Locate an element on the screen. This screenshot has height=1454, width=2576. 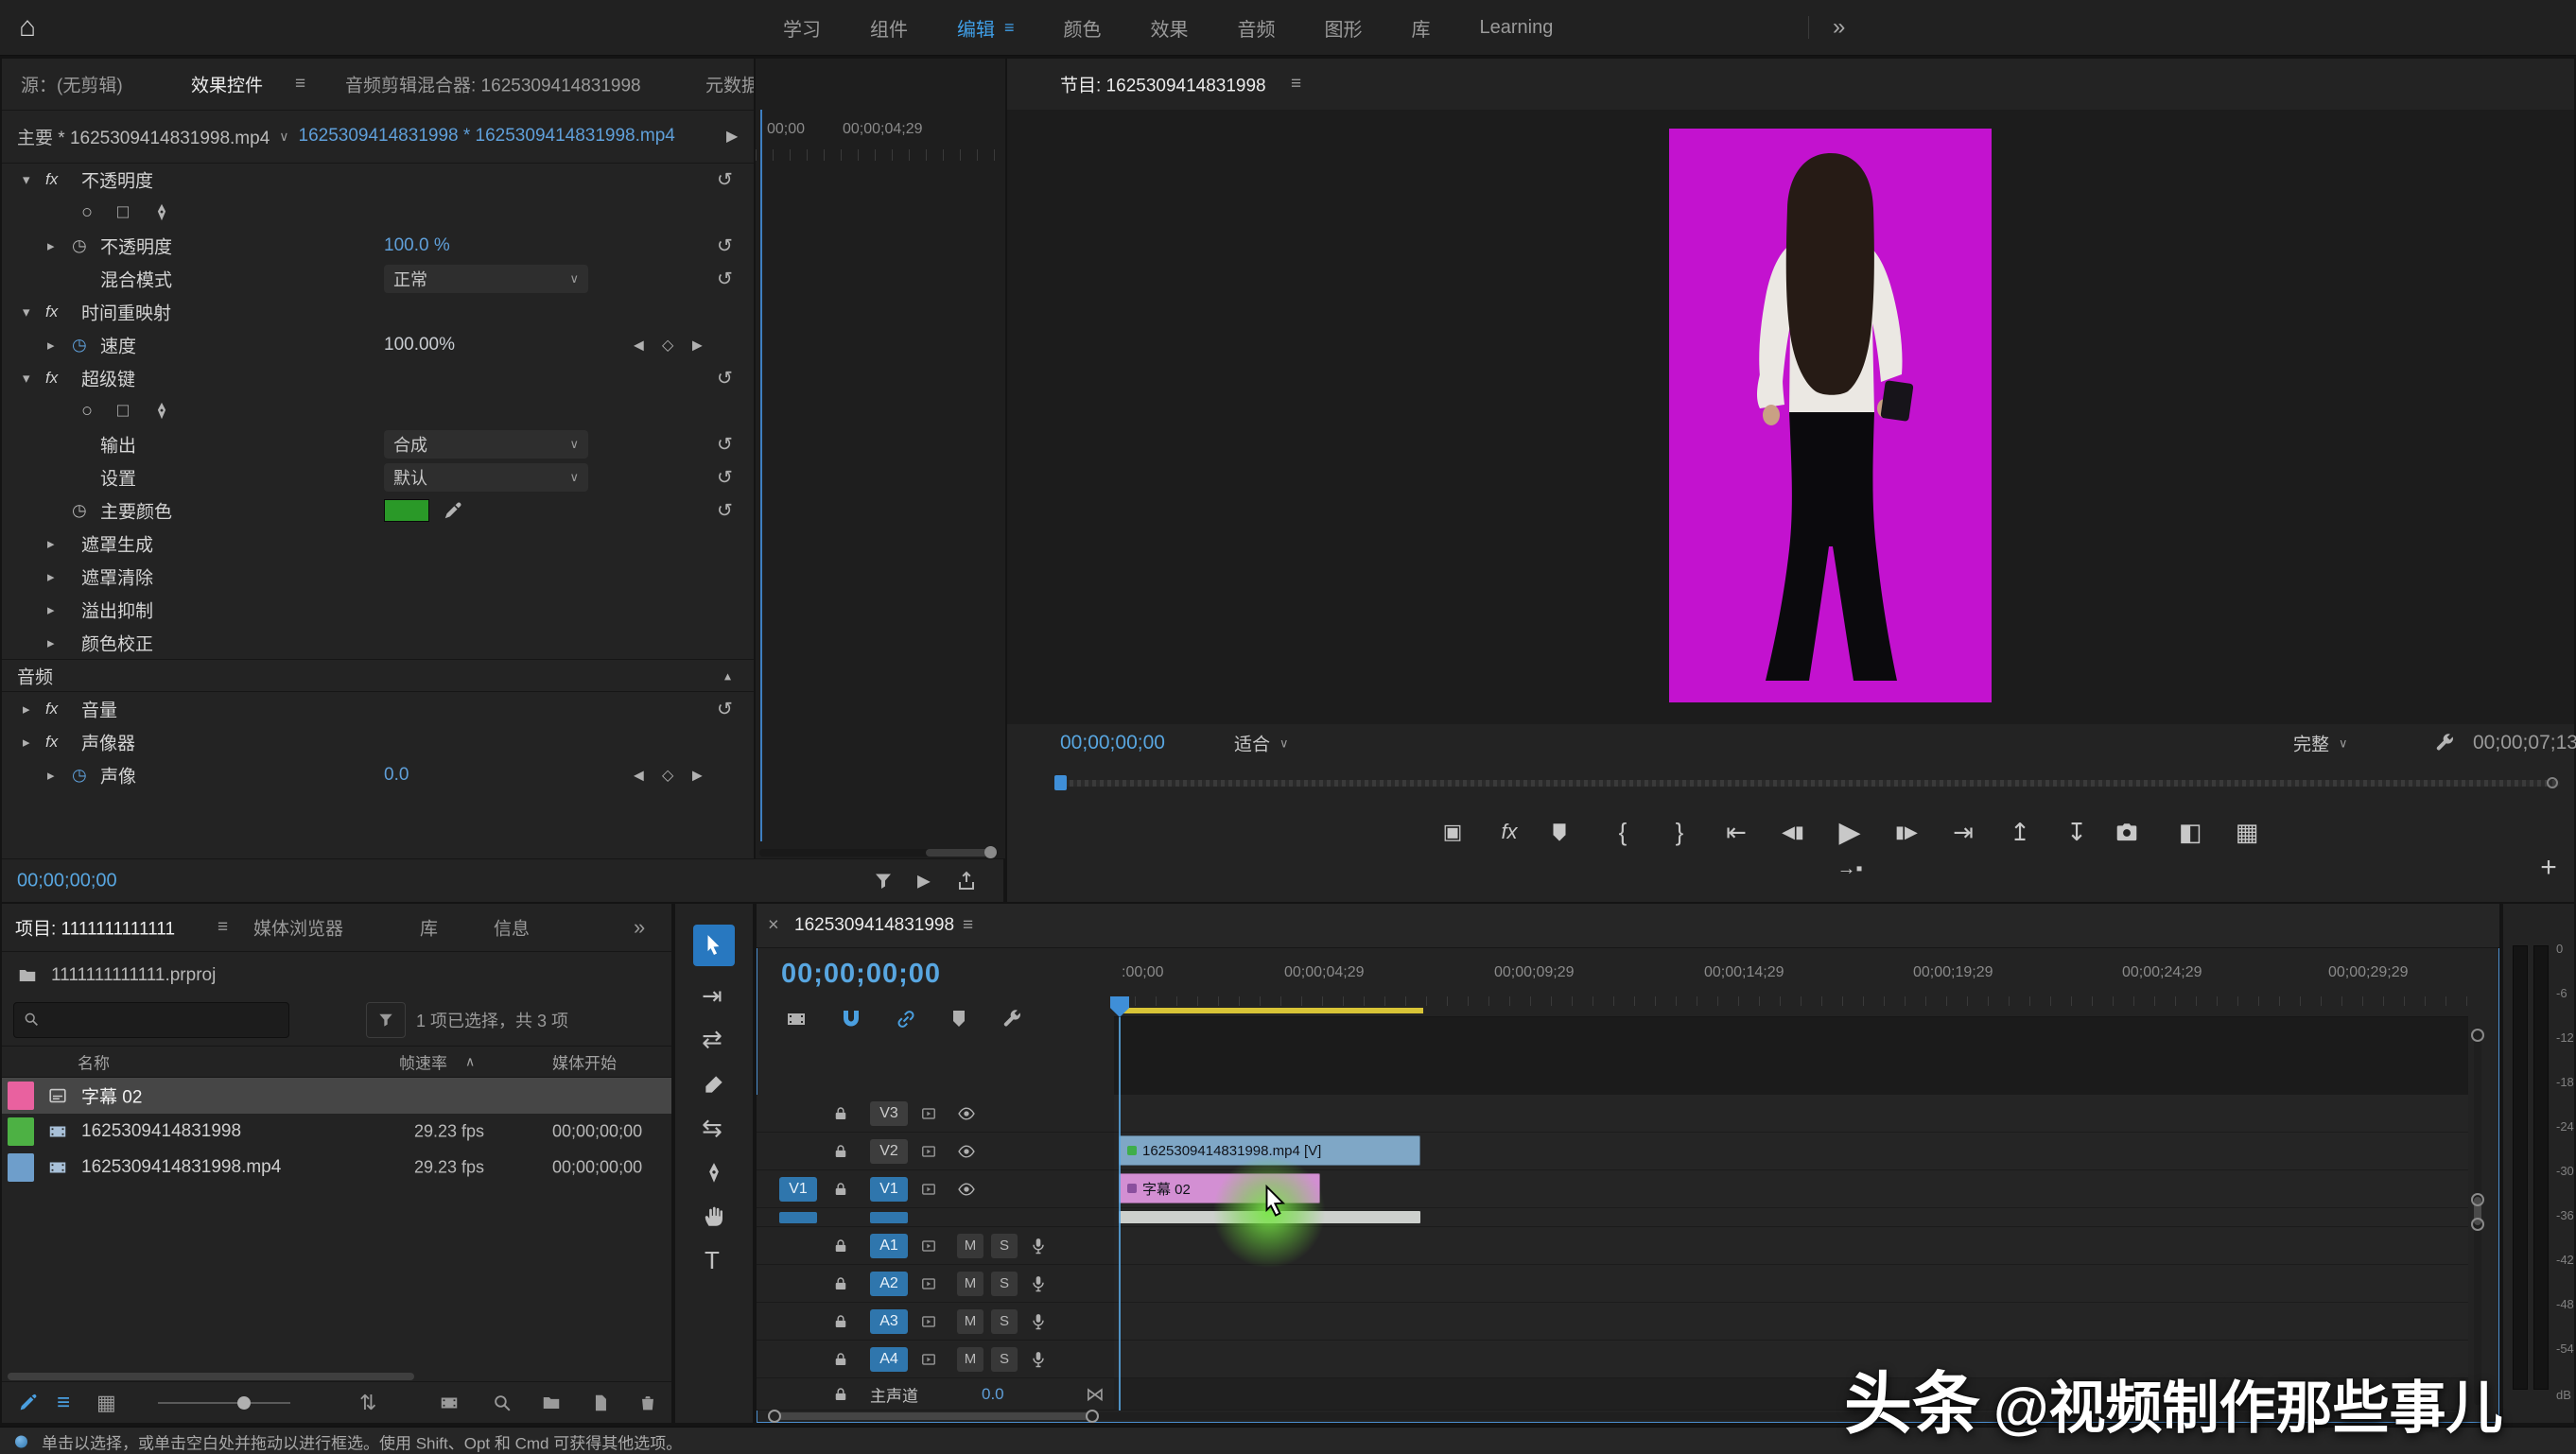
project-item-row: 1625309414831998 29.23 fps 00;00;00;00 is located at coordinates (336, 1132).